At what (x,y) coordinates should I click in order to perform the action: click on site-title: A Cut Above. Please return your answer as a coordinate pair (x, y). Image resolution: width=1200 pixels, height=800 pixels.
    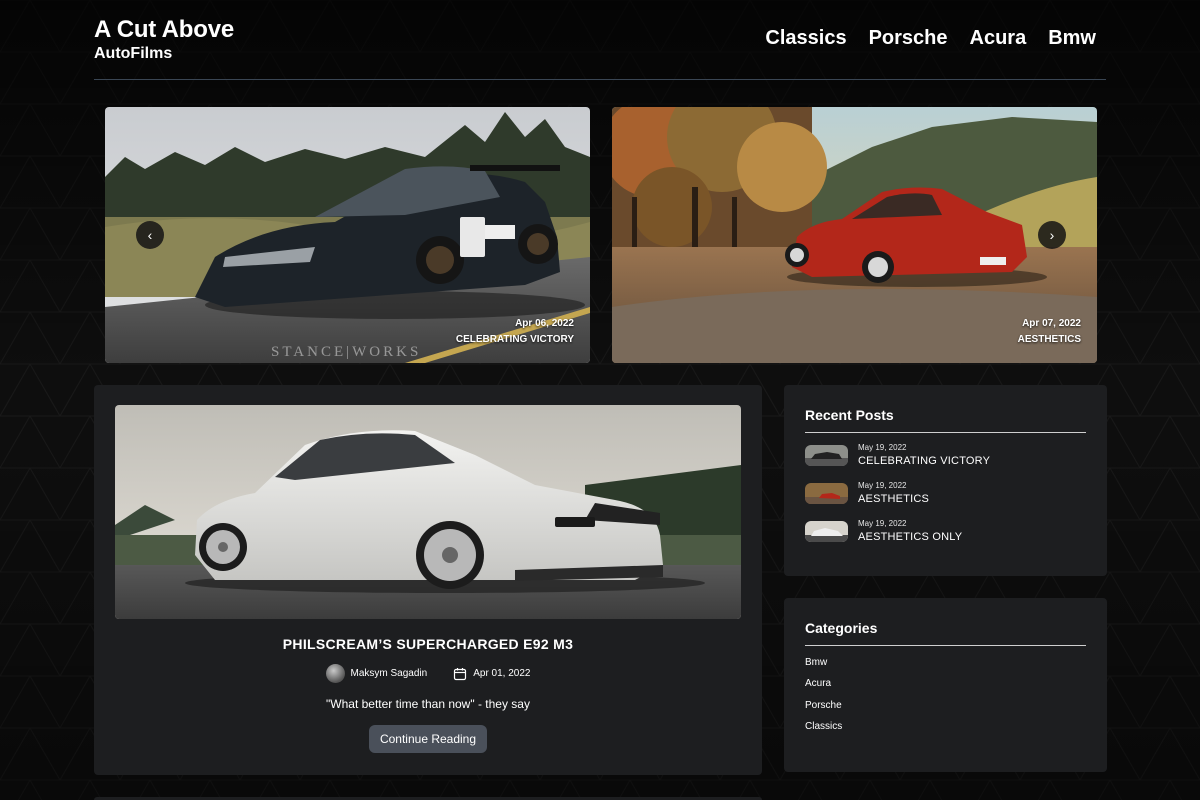
    Looking at the image, I should click on (164, 30).